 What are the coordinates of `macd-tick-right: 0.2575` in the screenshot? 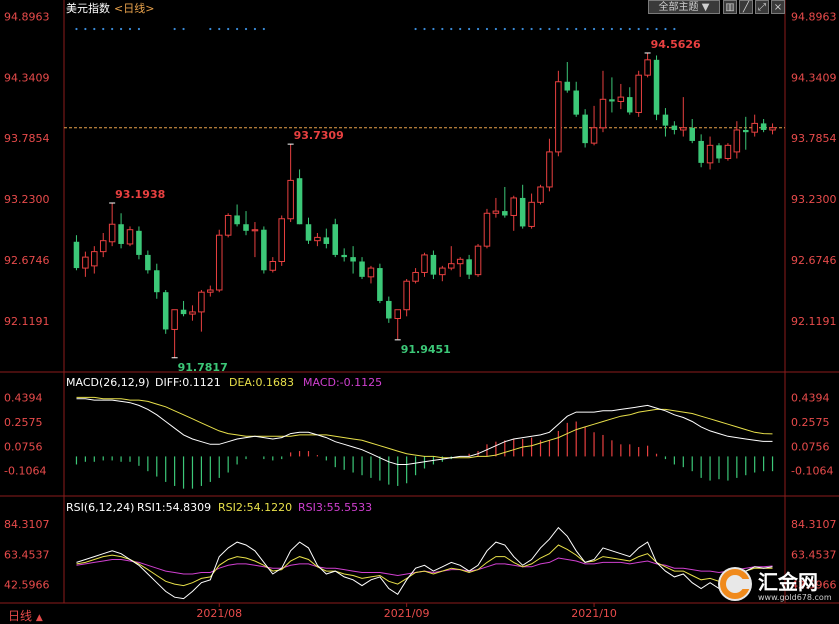 It's located at (810, 422).